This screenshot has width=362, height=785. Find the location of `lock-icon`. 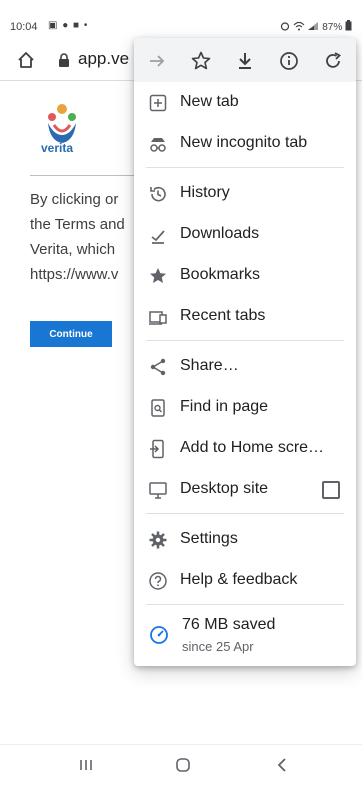

lock-icon is located at coordinates (64, 60).